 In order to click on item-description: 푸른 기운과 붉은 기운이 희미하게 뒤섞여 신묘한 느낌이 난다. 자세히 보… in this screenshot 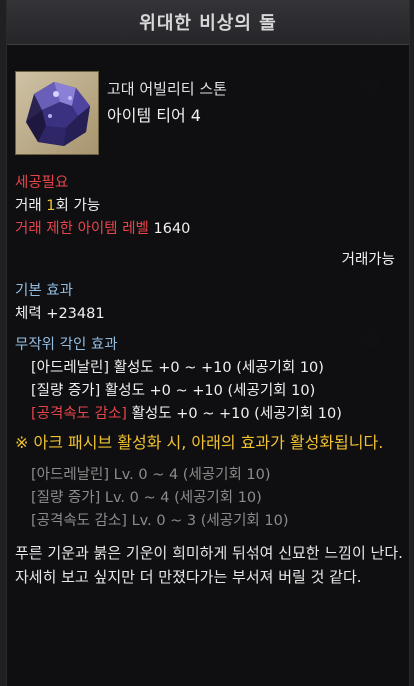, I will do `click(209, 565)`.